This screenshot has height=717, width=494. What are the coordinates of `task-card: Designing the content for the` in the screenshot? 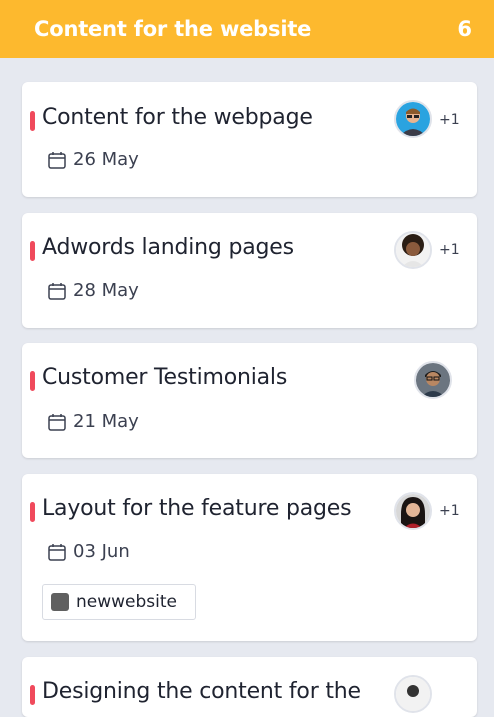 It's located at (249, 687).